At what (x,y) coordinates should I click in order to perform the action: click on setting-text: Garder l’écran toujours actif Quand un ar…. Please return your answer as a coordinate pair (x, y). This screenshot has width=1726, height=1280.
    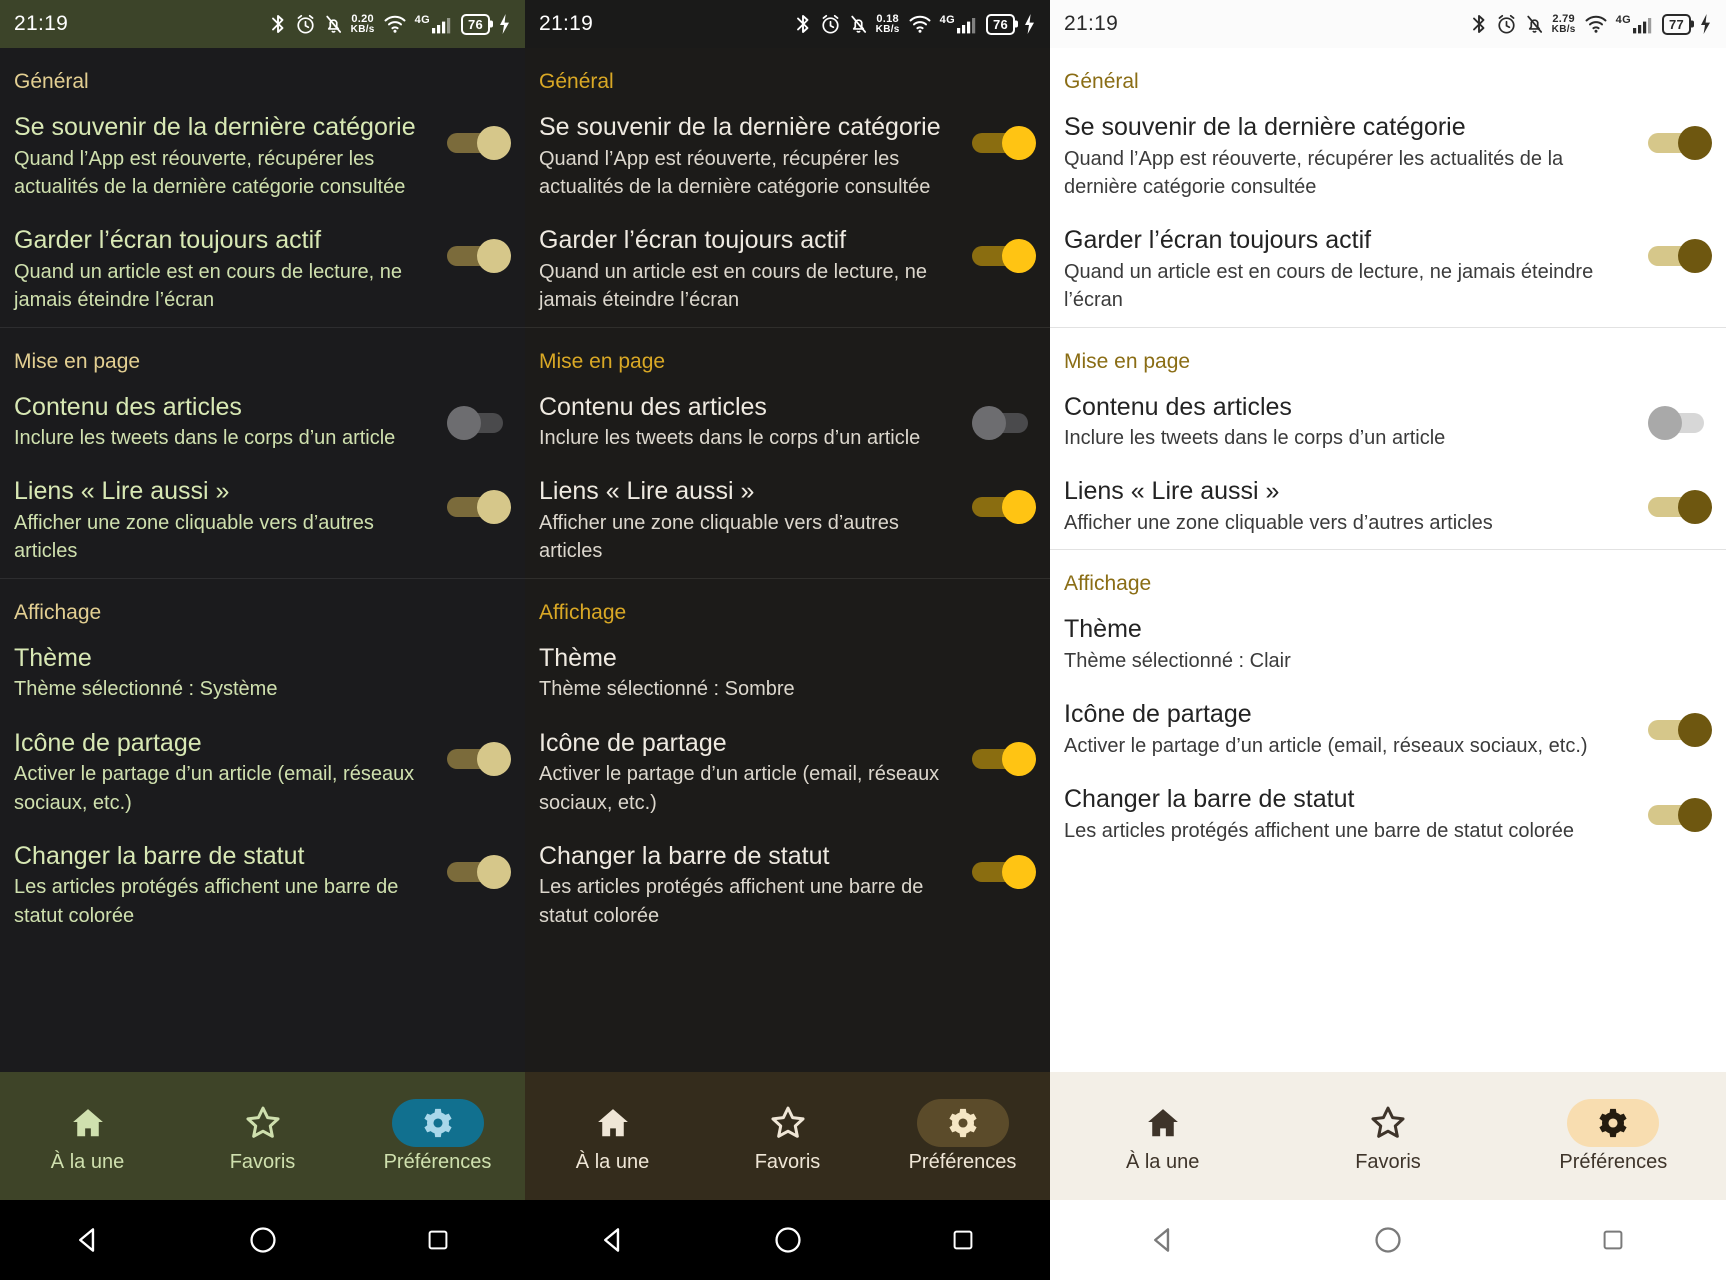
    Looking at the image, I should click on (750, 269).